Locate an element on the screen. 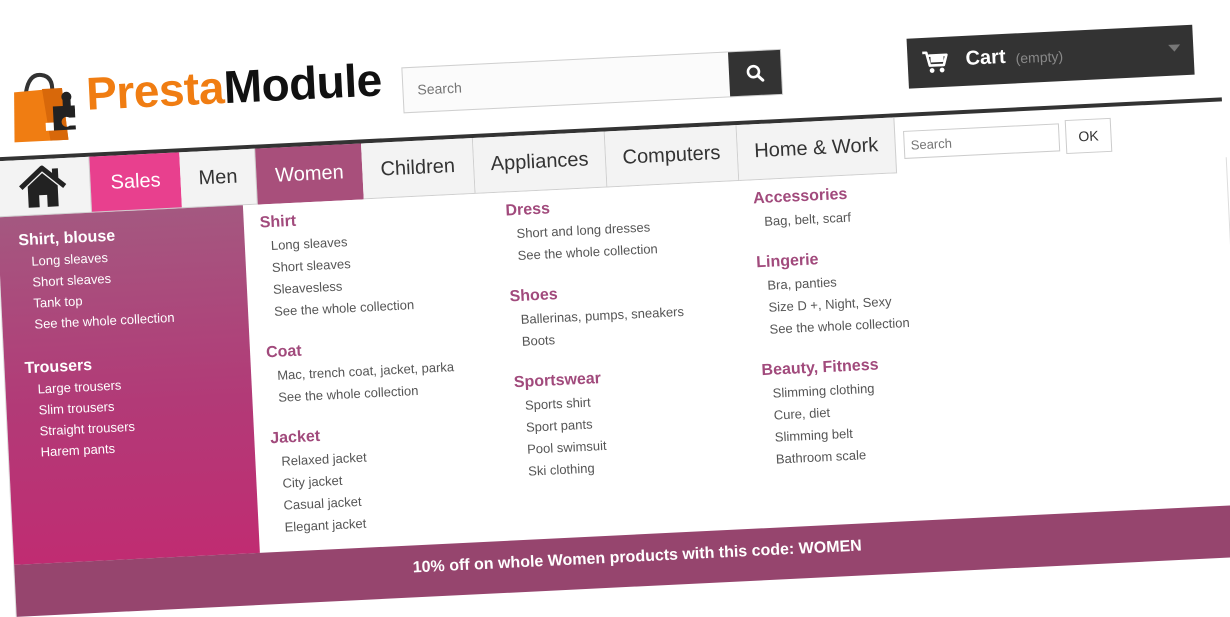  menu-link: Ski clothing is located at coordinates (643, 465).